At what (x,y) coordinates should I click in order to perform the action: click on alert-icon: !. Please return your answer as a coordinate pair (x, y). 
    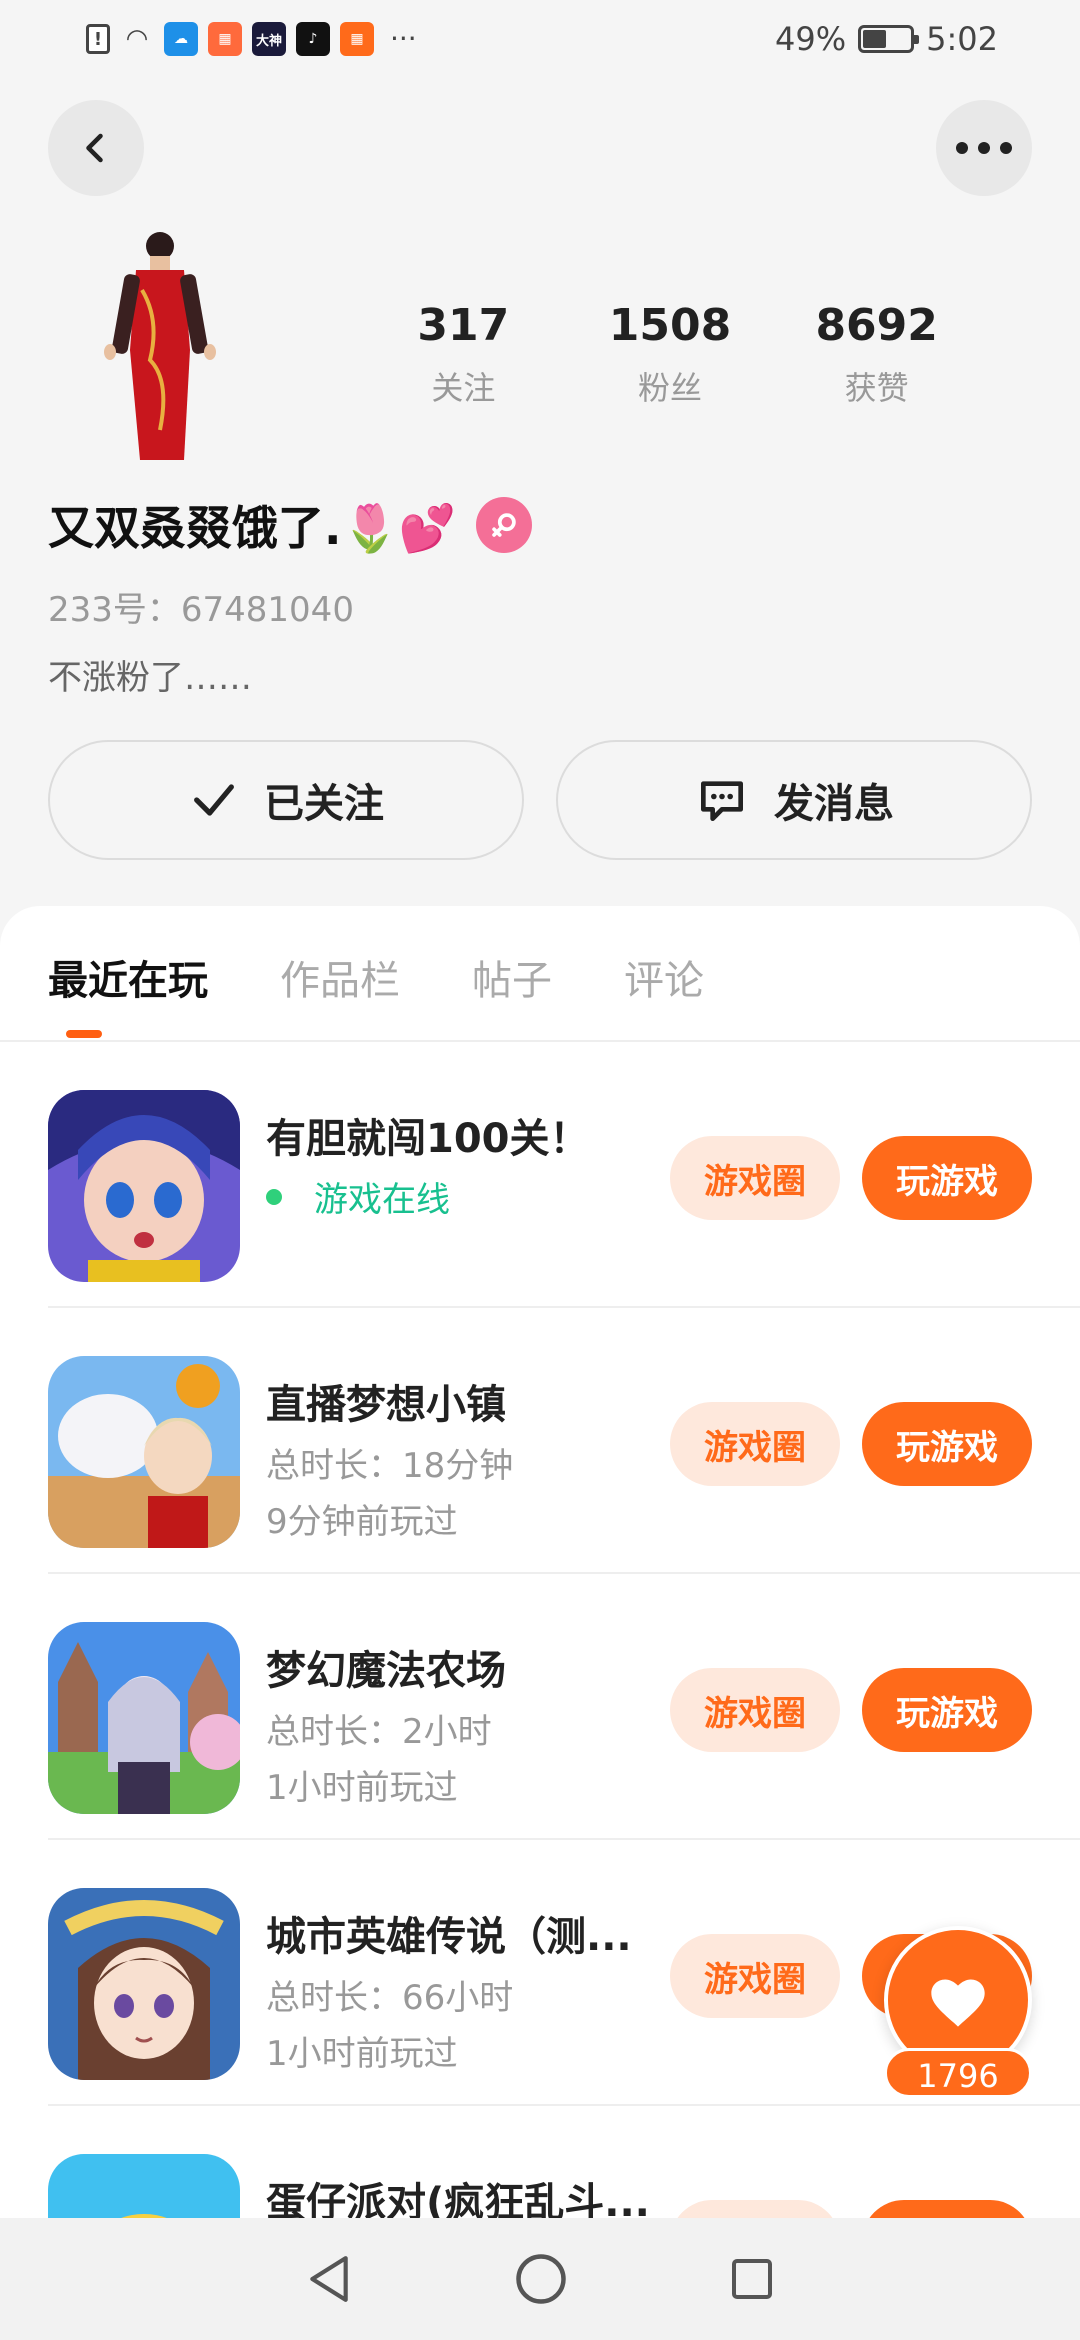
    Looking at the image, I should click on (98, 39).